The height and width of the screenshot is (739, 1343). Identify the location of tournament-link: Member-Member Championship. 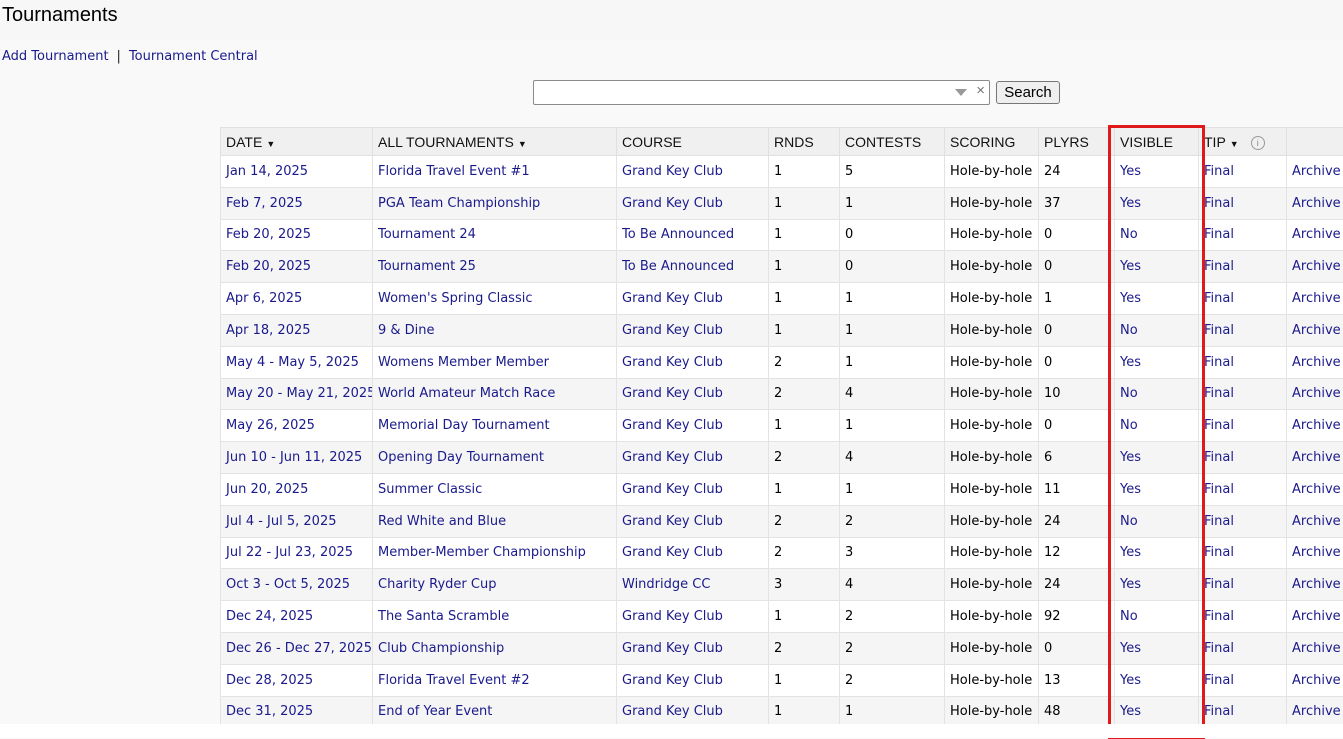
(482, 552).